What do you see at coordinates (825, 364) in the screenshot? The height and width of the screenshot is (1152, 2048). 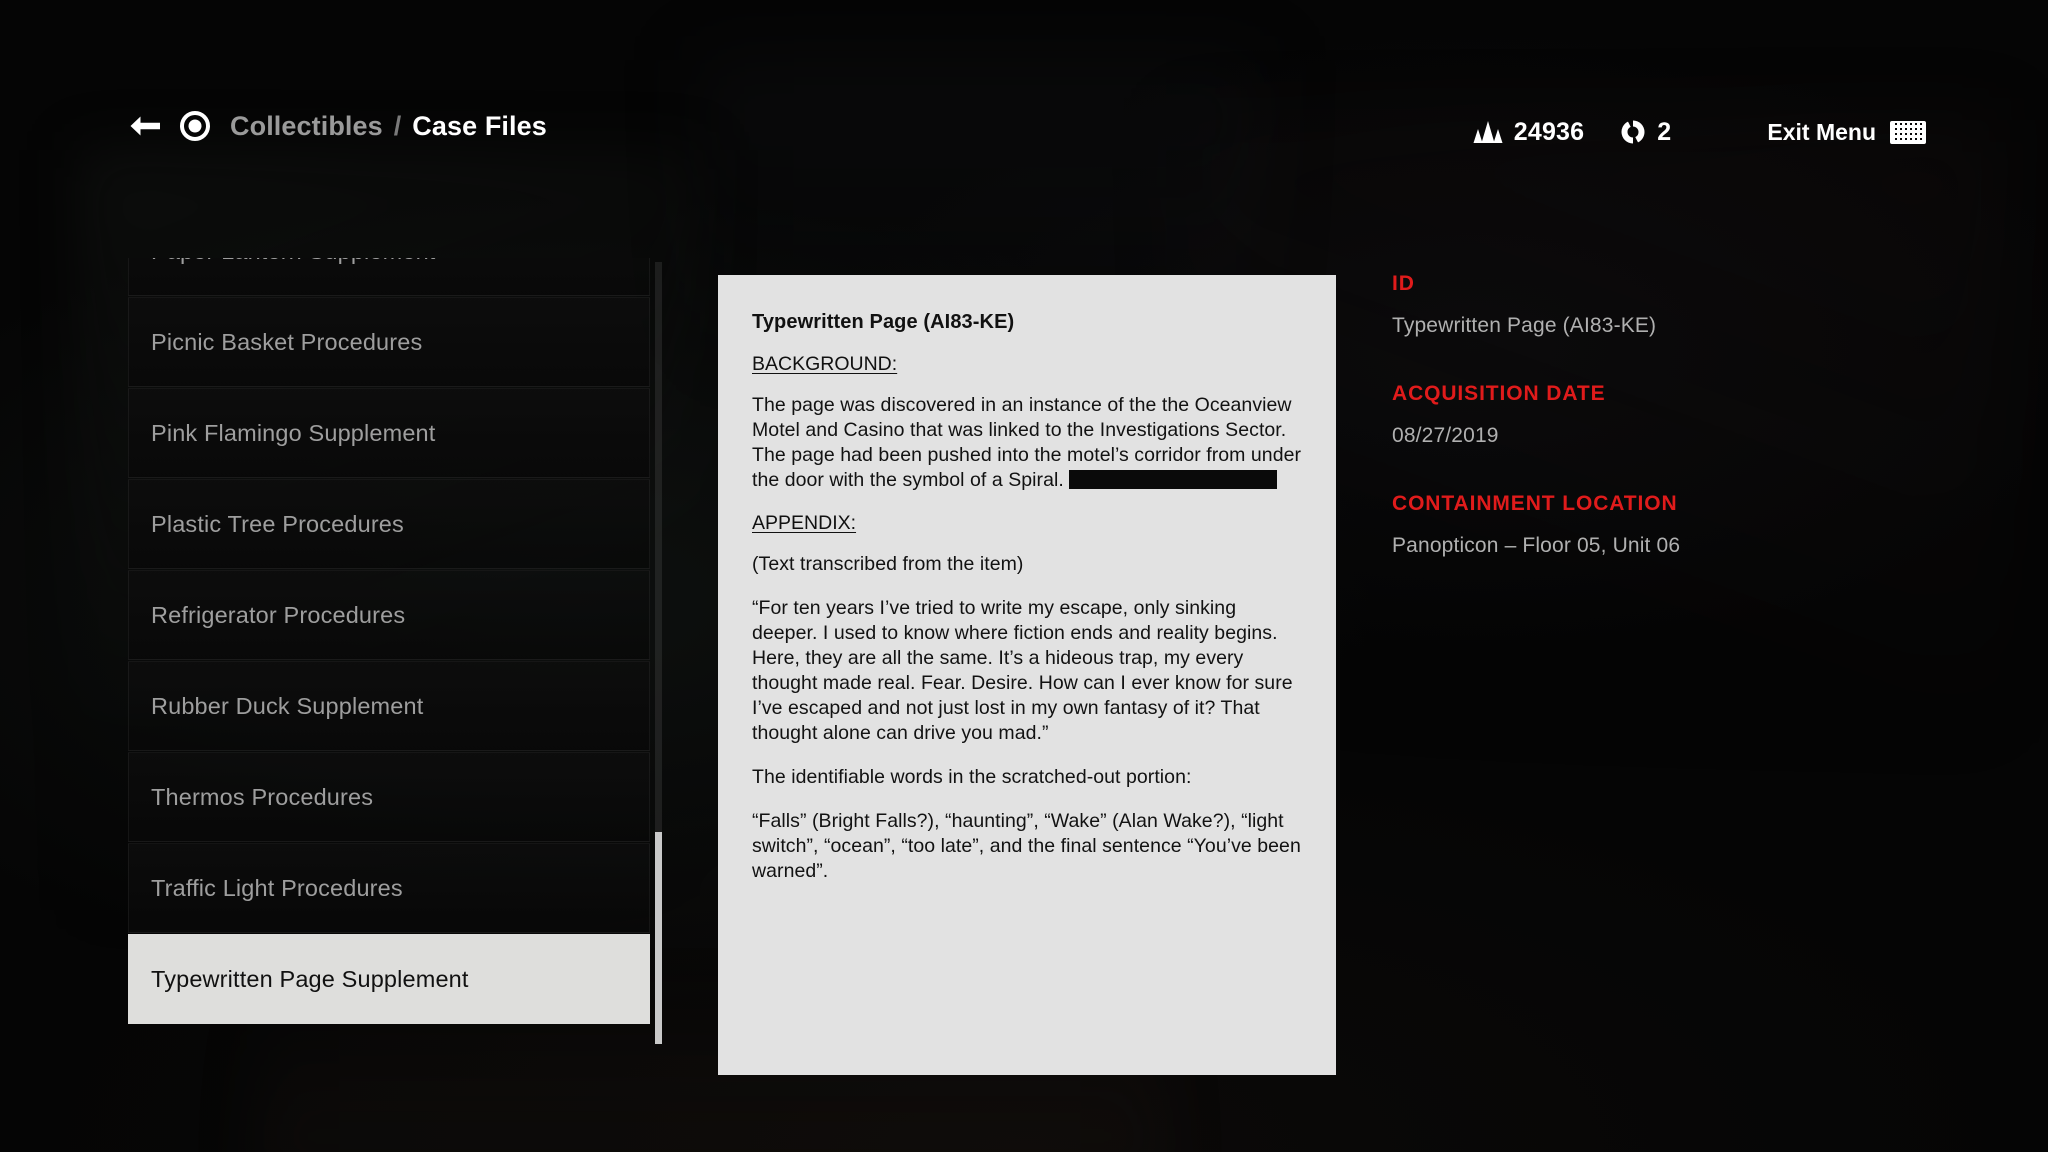 I see `document-background-heading: BACKGROUND:` at bounding box center [825, 364].